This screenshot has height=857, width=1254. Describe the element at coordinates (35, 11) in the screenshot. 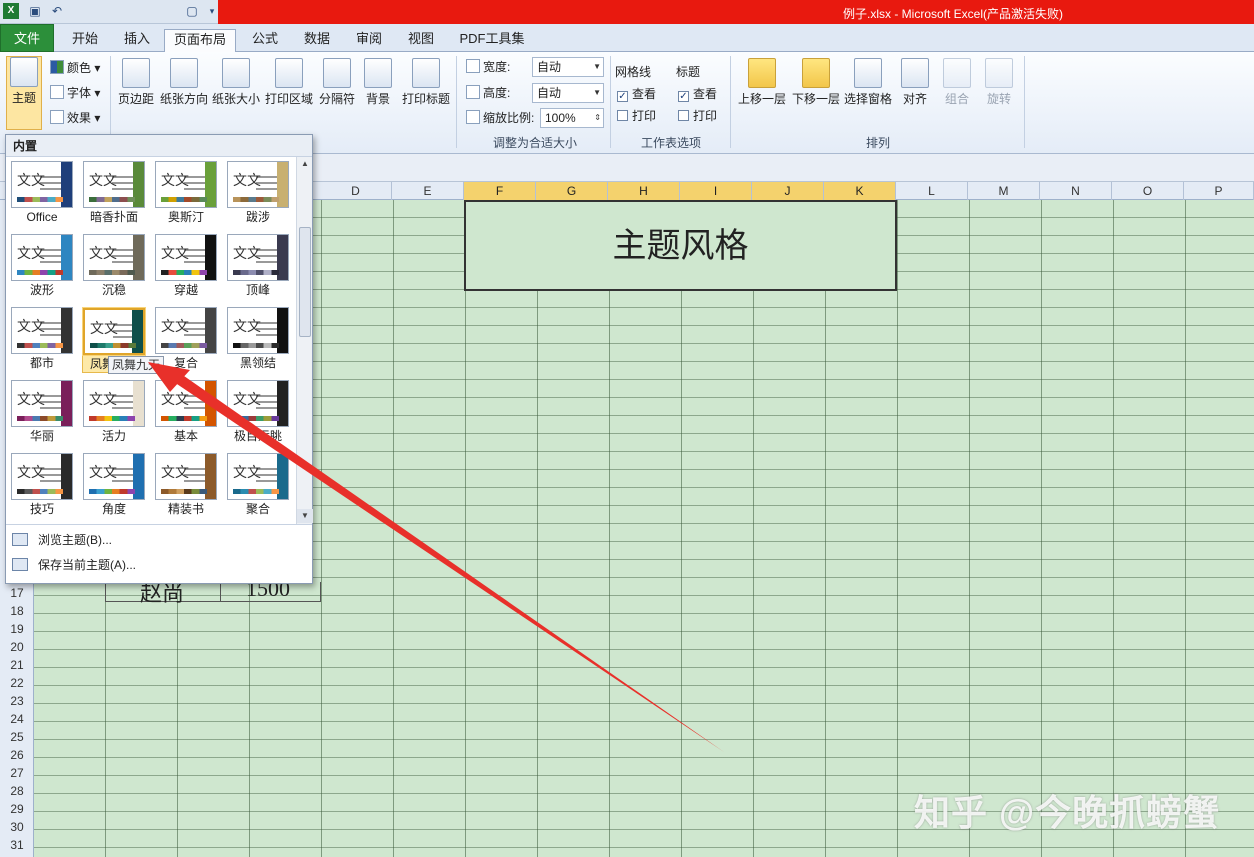

I see `save-icon: ▣` at that location.